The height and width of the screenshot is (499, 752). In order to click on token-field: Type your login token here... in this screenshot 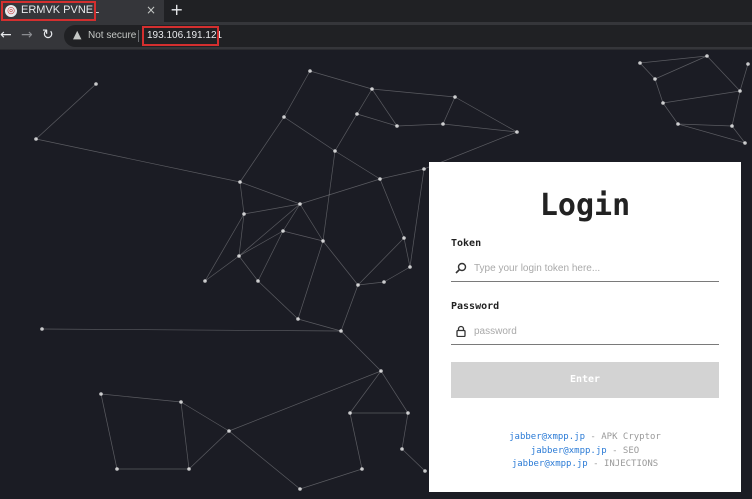, I will do `click(585, 269)`.